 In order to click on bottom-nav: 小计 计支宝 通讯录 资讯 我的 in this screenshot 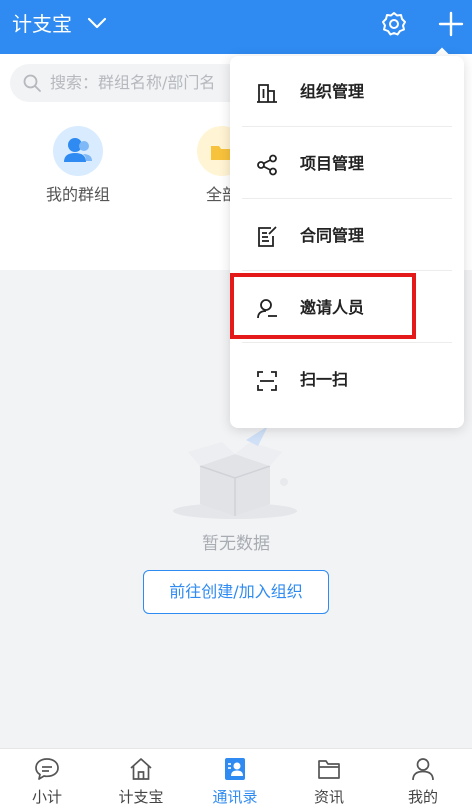, I will do `click(236, 779)`.